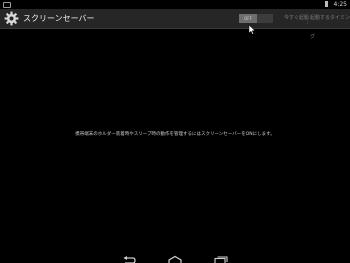  I want to click on page-title: スクリーンセーバー, so click(59, 18).